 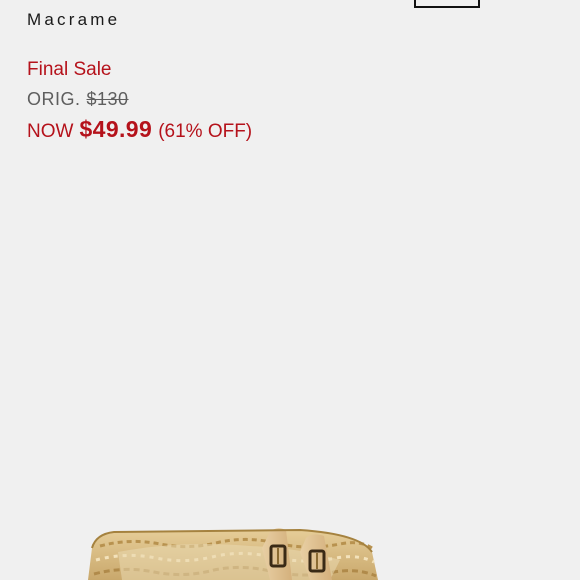 What do you see at coordinates (74, 19) in the screenshot?
I see `product-title: Macrame` at bounding box center [74, 19].